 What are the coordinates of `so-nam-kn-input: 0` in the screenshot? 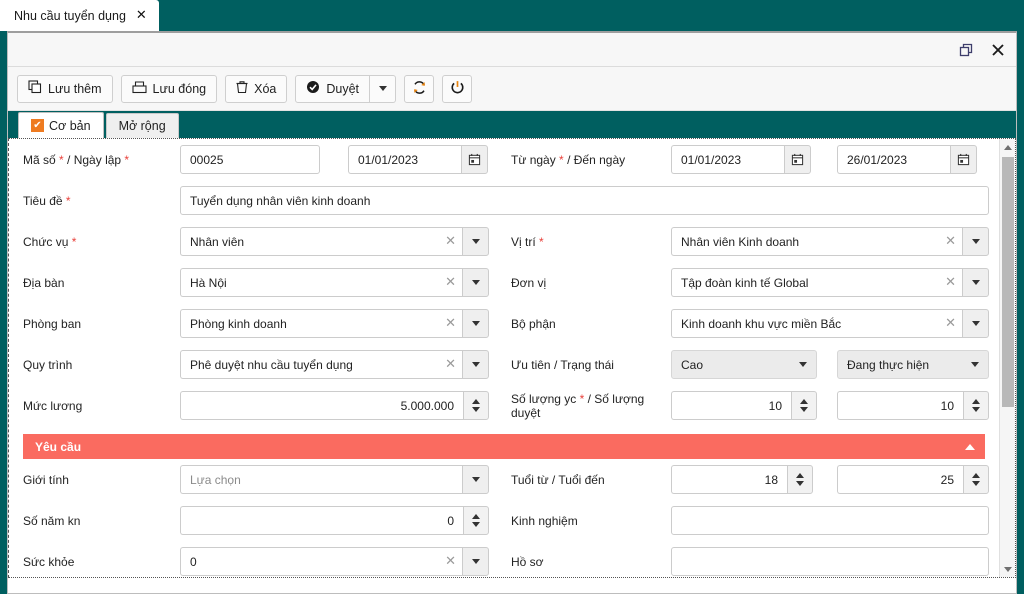 It's located at (321, 520).